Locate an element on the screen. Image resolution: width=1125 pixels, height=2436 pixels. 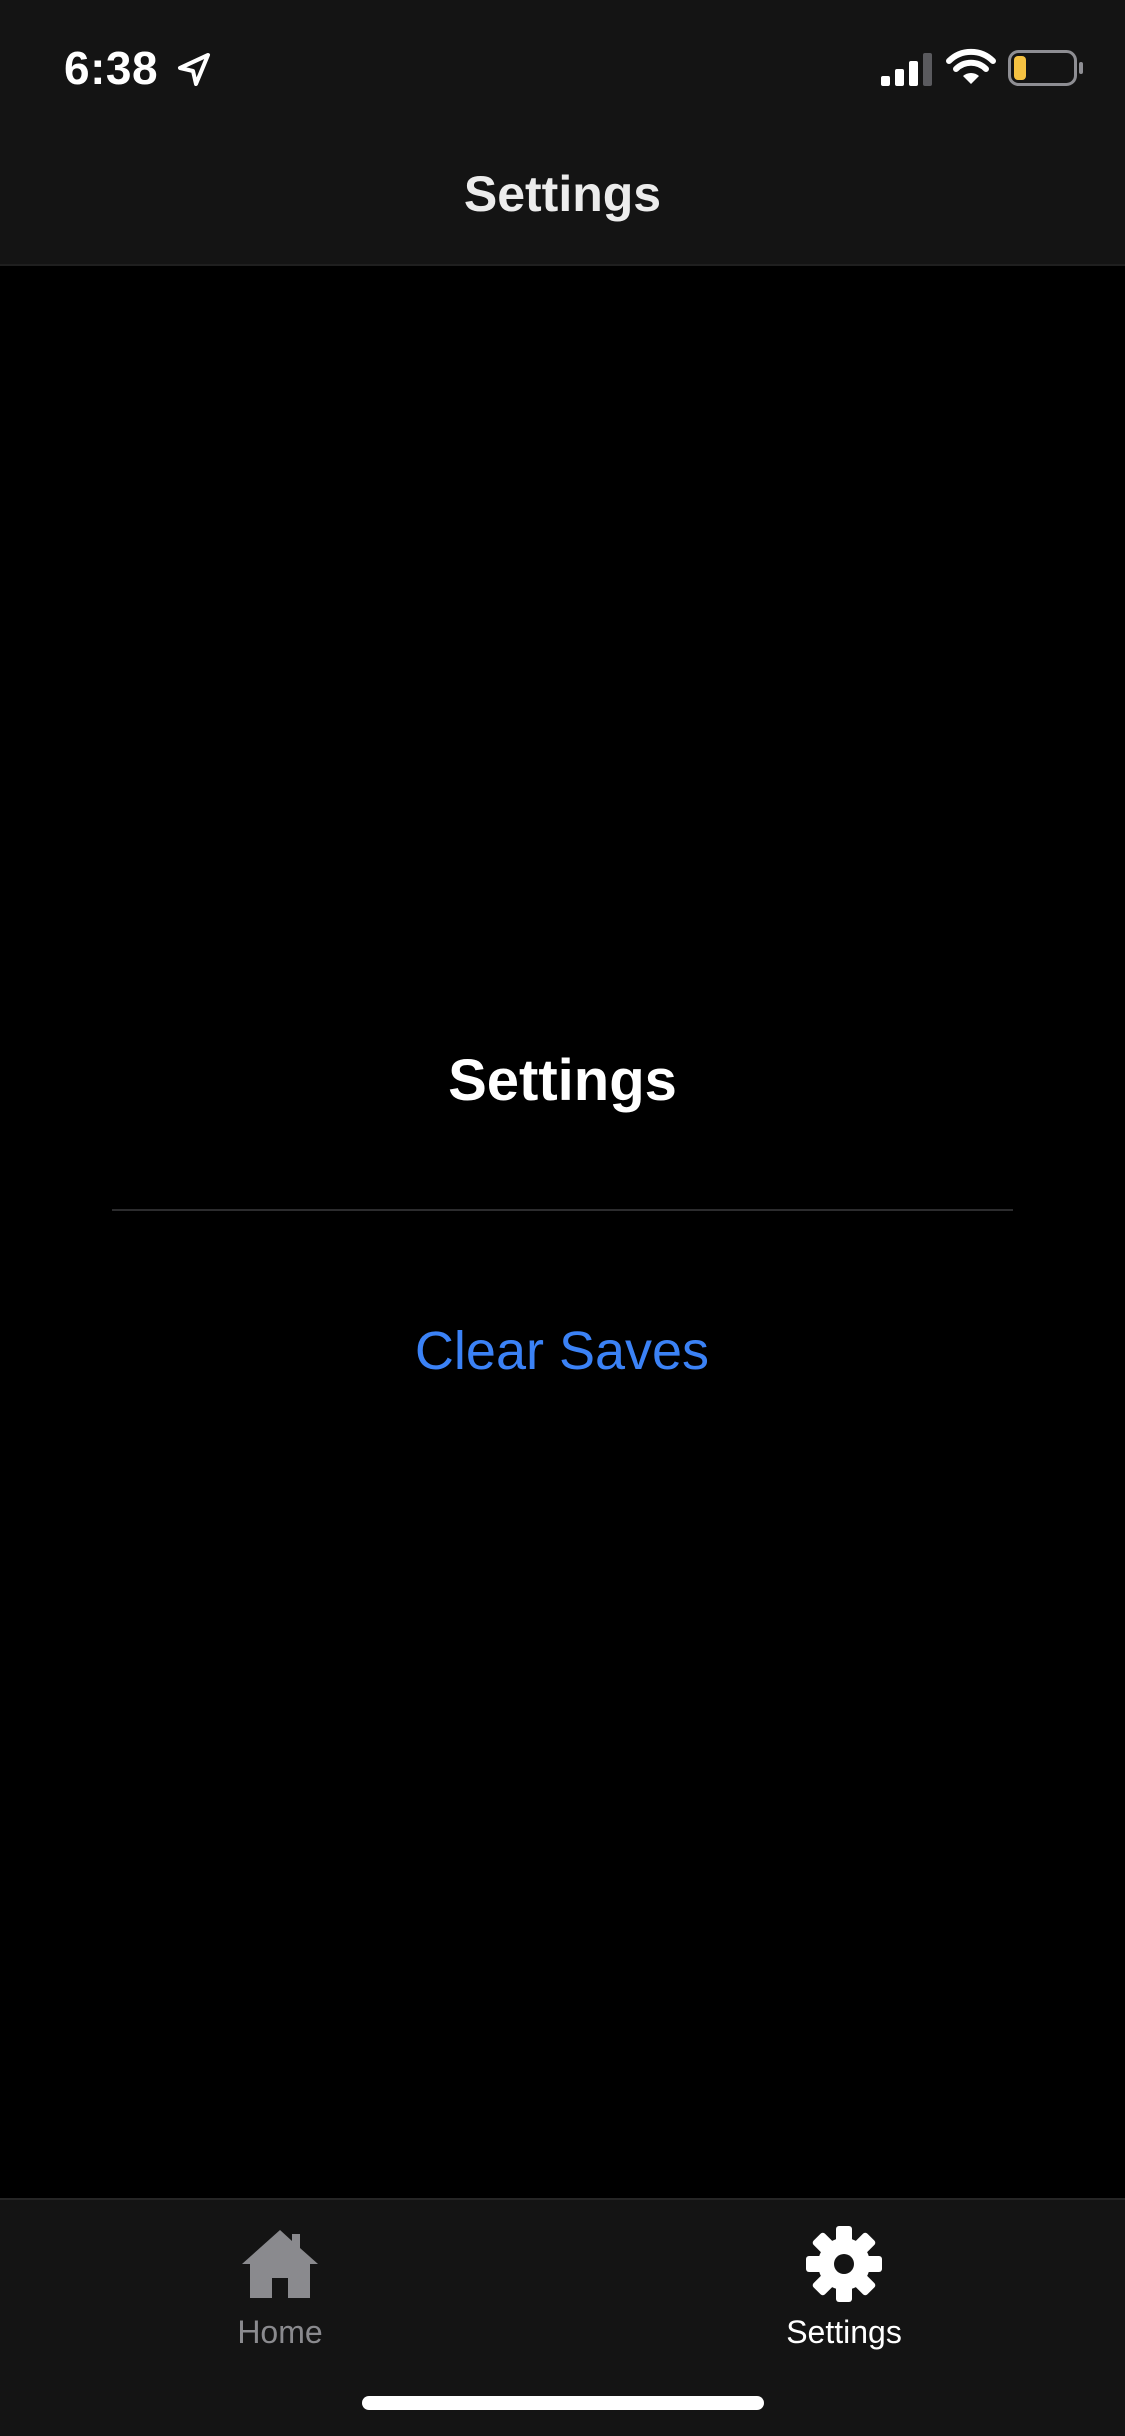
tab-home: Home is located at coordinates (280, 2292).